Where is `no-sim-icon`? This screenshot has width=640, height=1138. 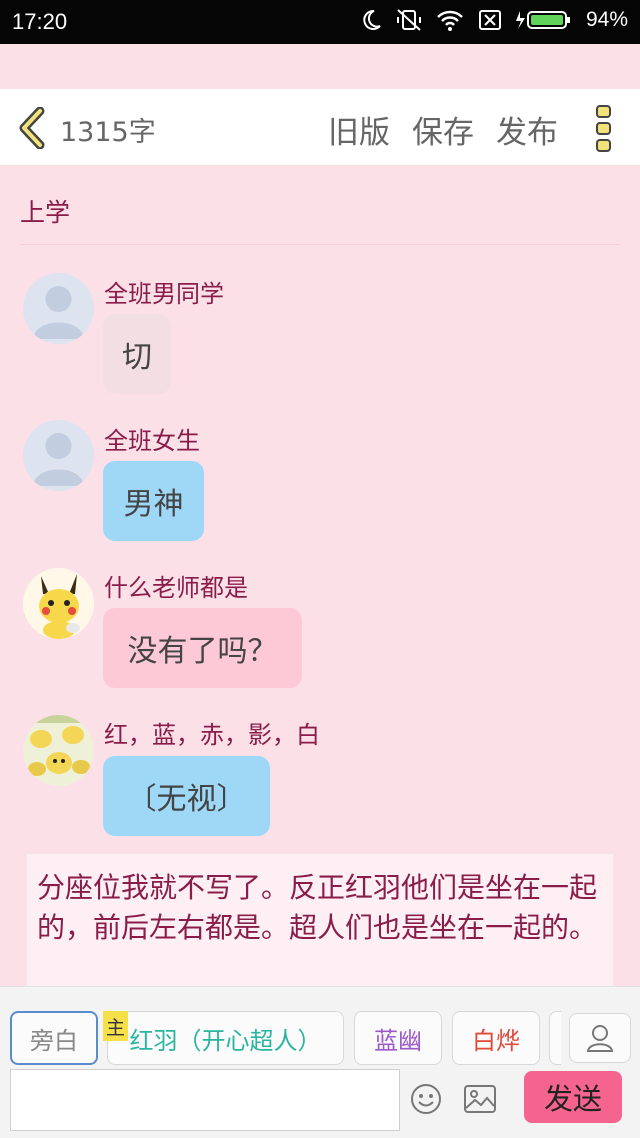
no-sim-icon is located at coordinates (489, 20).